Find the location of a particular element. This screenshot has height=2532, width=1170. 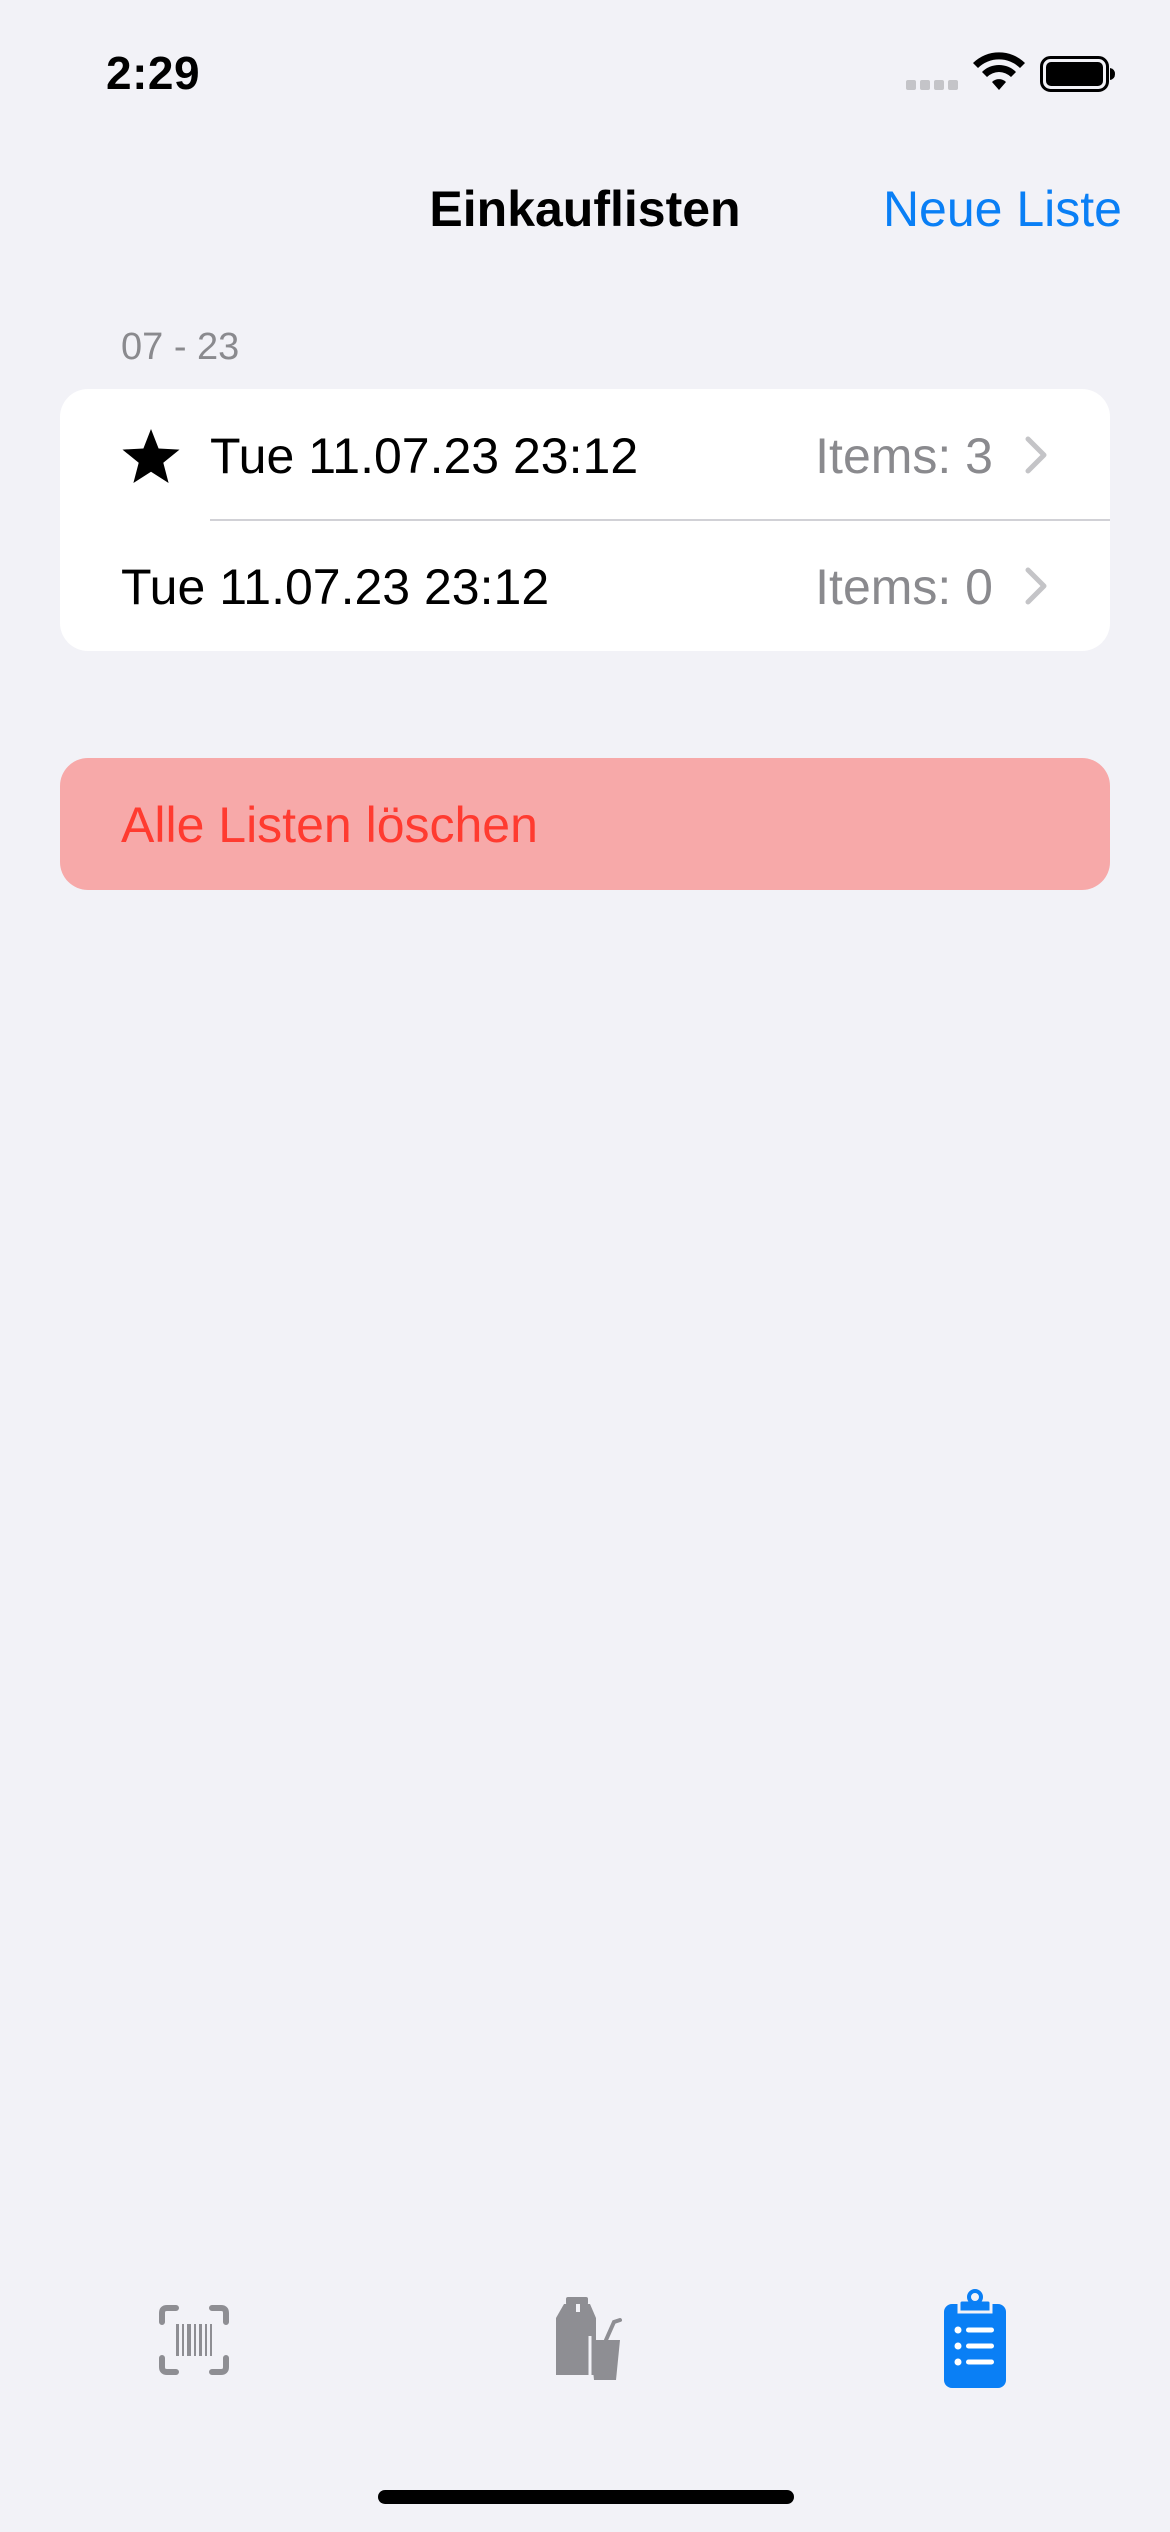

status-bar: 2:29 is located at coordinates (585, 70).